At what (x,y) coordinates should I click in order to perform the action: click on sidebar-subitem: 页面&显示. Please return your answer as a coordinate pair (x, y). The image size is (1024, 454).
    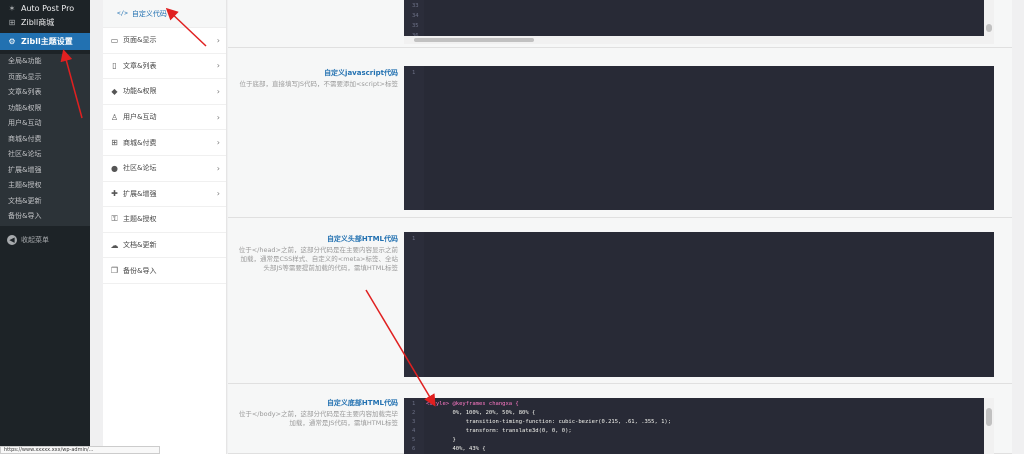
    Looking at the image, I should click on (45, 78).